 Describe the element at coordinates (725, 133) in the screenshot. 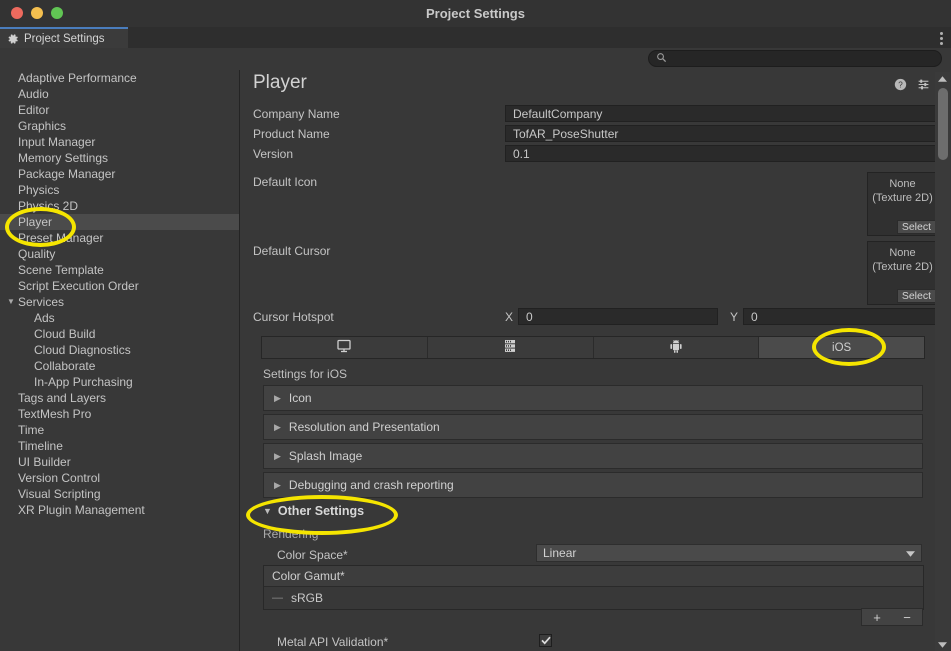

I see `product-name-input` at that location.